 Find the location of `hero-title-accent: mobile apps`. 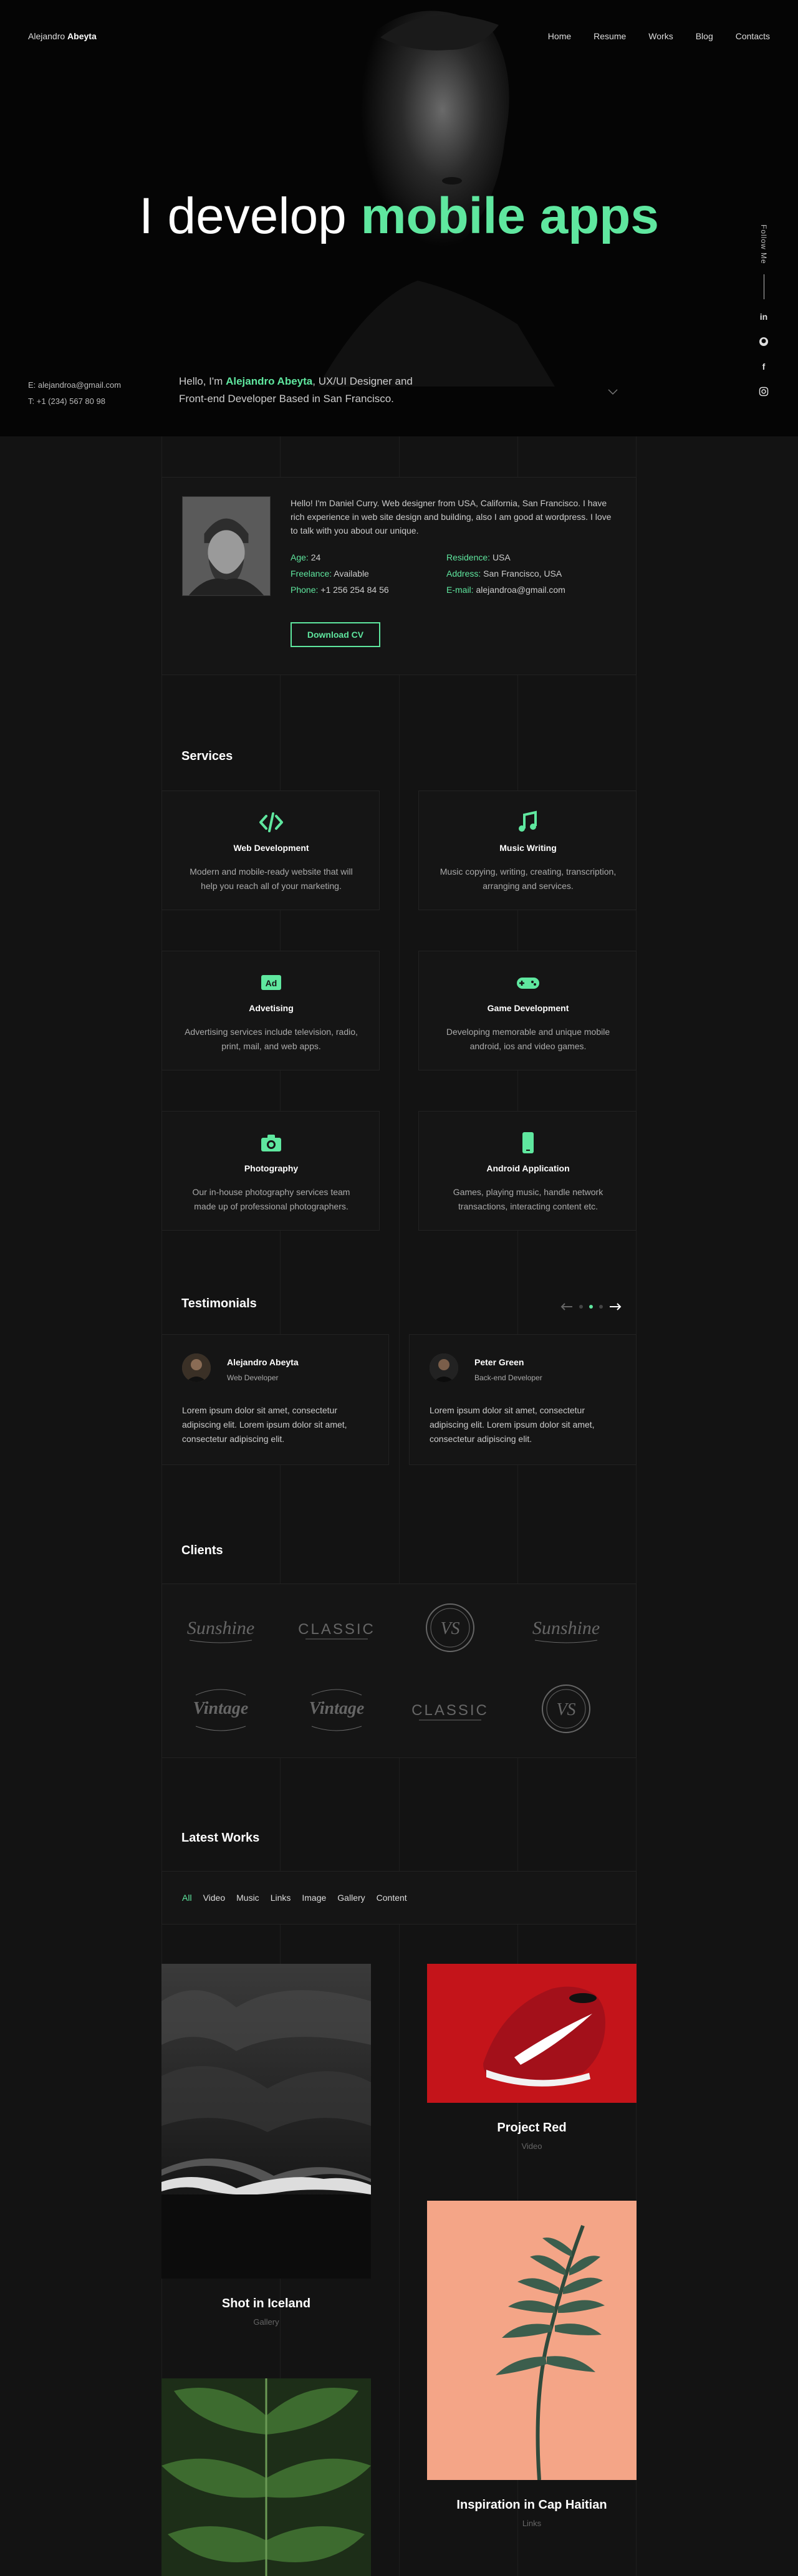

hero-title-accent: mobile apps is located at coordinates (510, 216).